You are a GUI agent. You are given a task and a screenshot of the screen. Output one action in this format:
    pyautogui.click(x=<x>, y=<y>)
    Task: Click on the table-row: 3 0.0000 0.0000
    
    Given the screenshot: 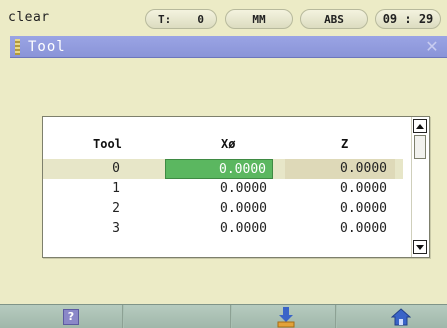 What is the action you would take?
    pyautogui.click(x=223, y=229)
    